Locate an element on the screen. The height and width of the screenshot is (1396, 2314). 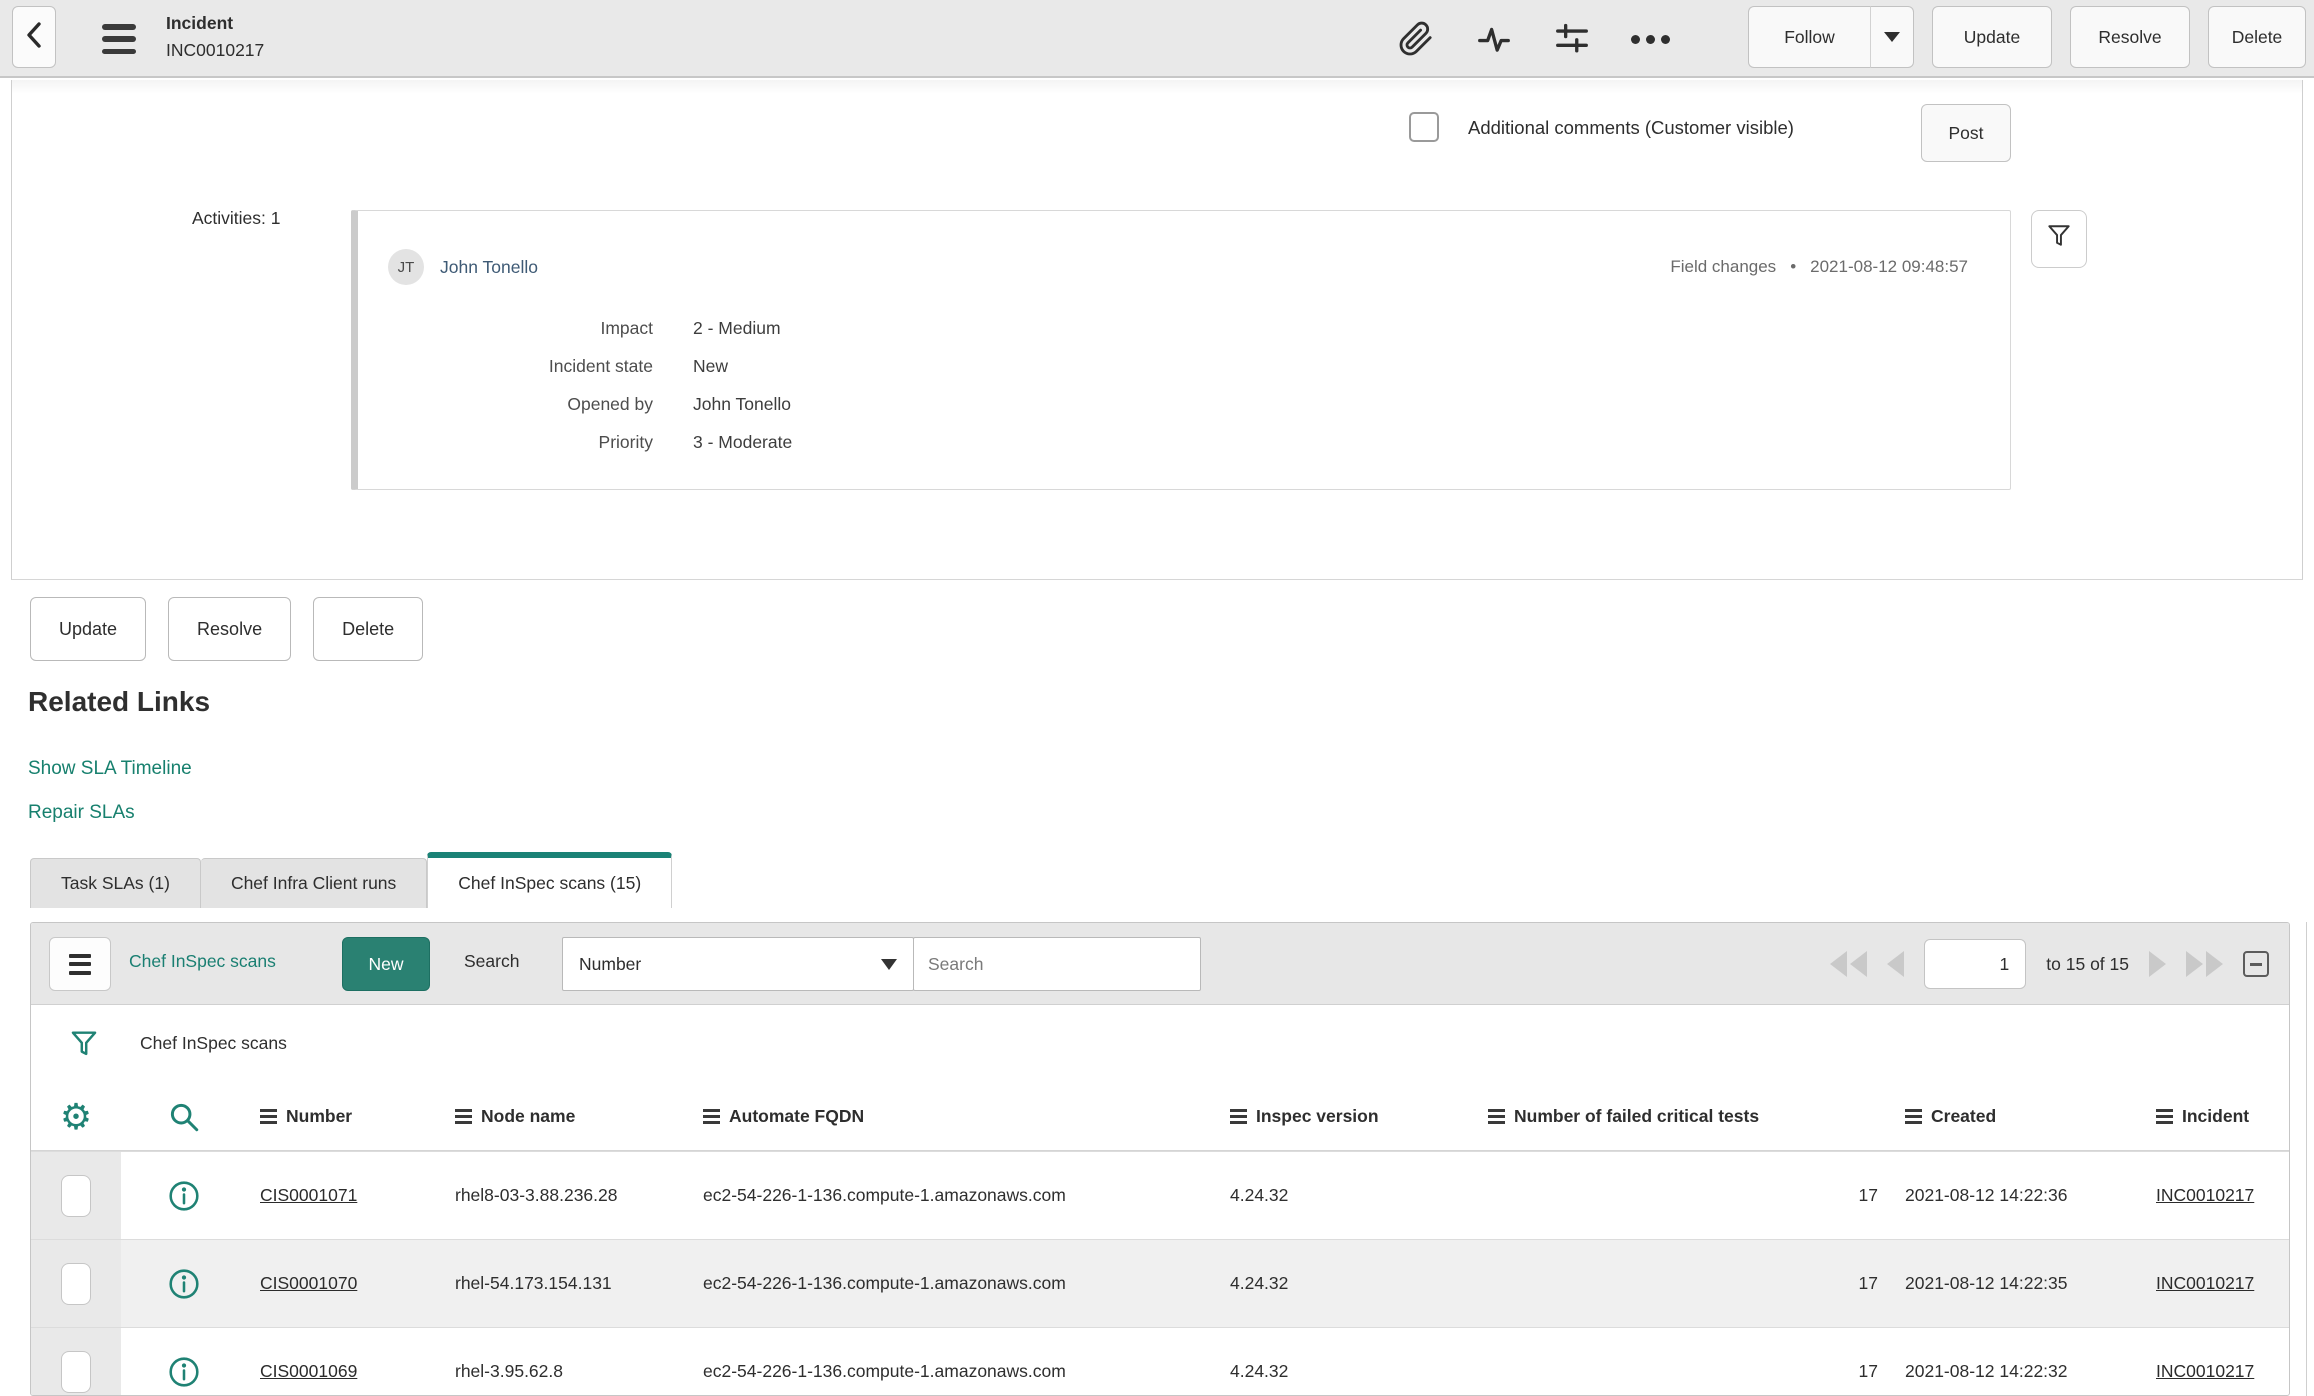
new-button: New is located at coordinates (386, 964).